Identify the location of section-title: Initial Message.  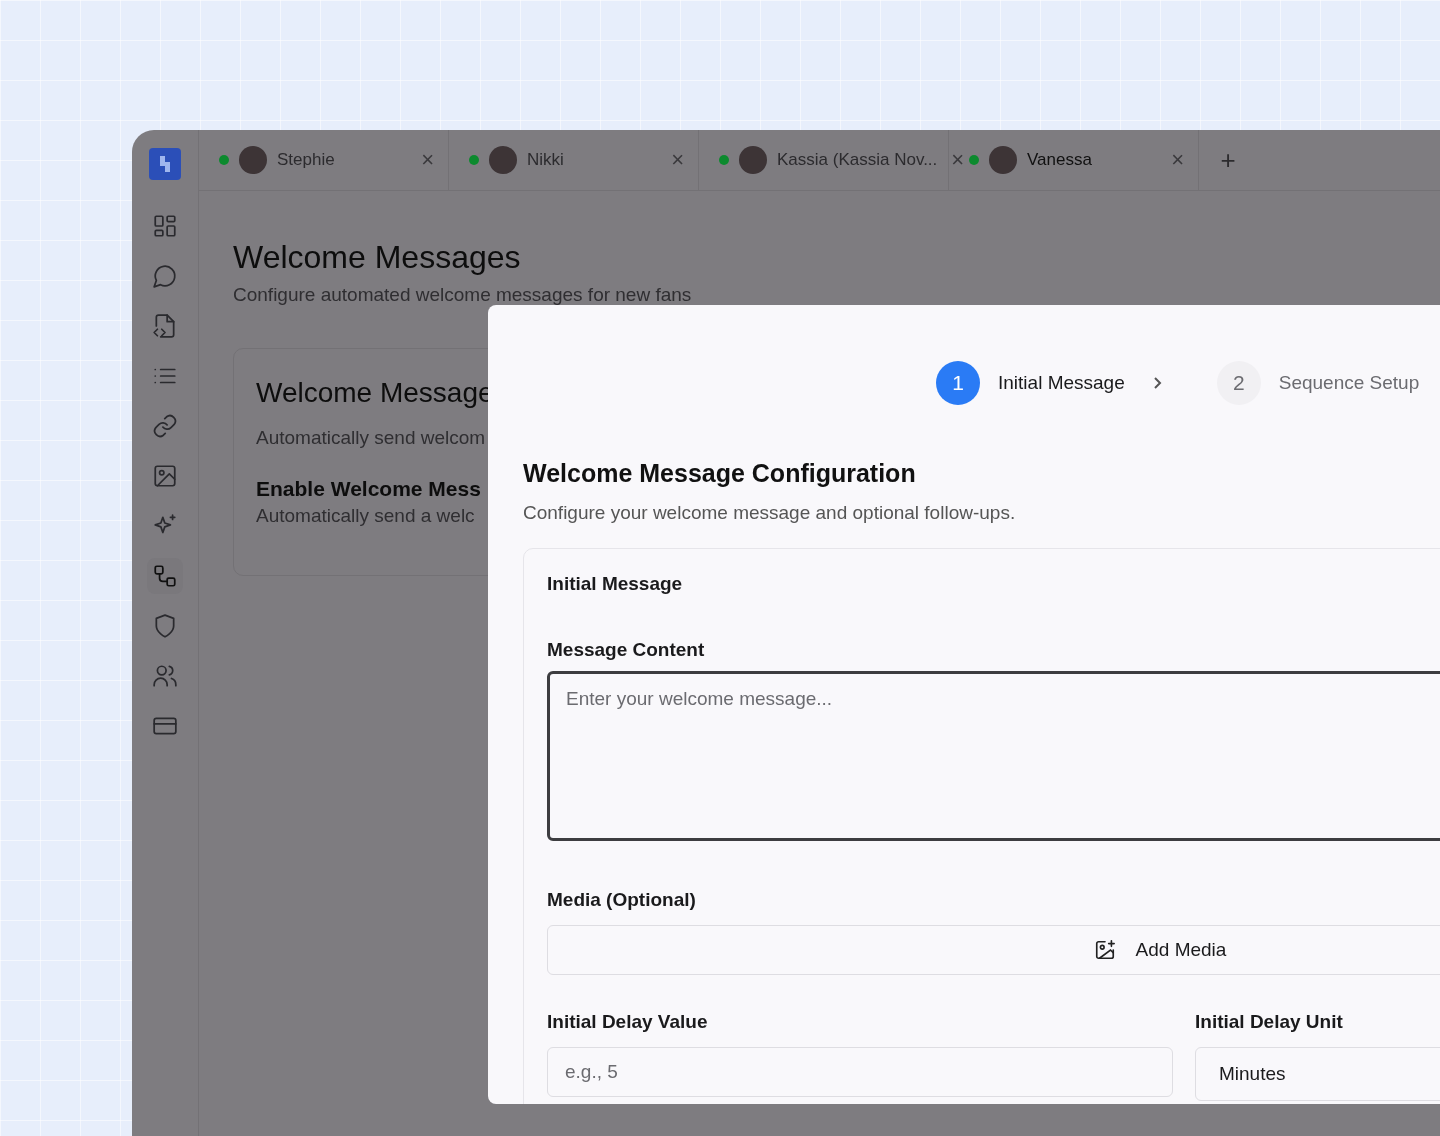
(615, 584).